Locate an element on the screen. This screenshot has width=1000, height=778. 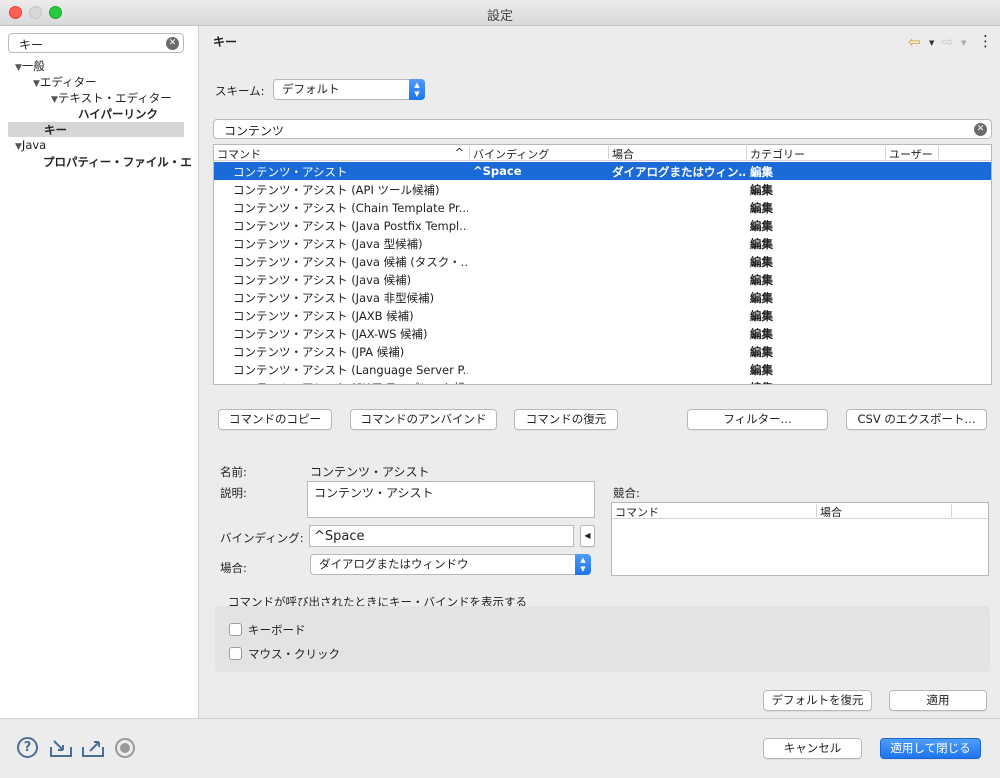
column-header-when: 場合 is located at coordinates (678, 153).